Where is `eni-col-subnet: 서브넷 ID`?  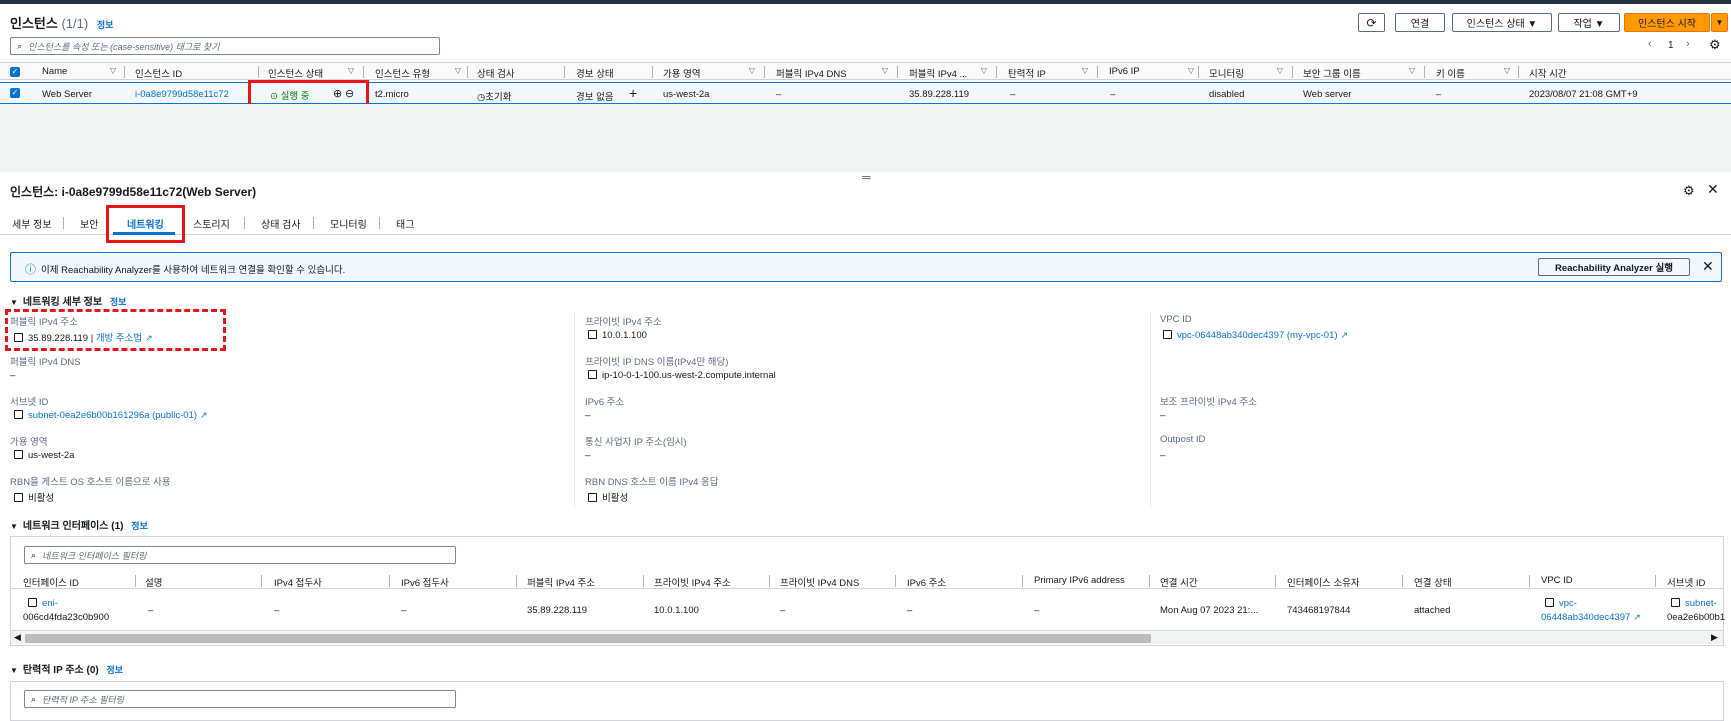
eni-col-subnet: 서브넷 ID is located at coordinates (1686, 582).